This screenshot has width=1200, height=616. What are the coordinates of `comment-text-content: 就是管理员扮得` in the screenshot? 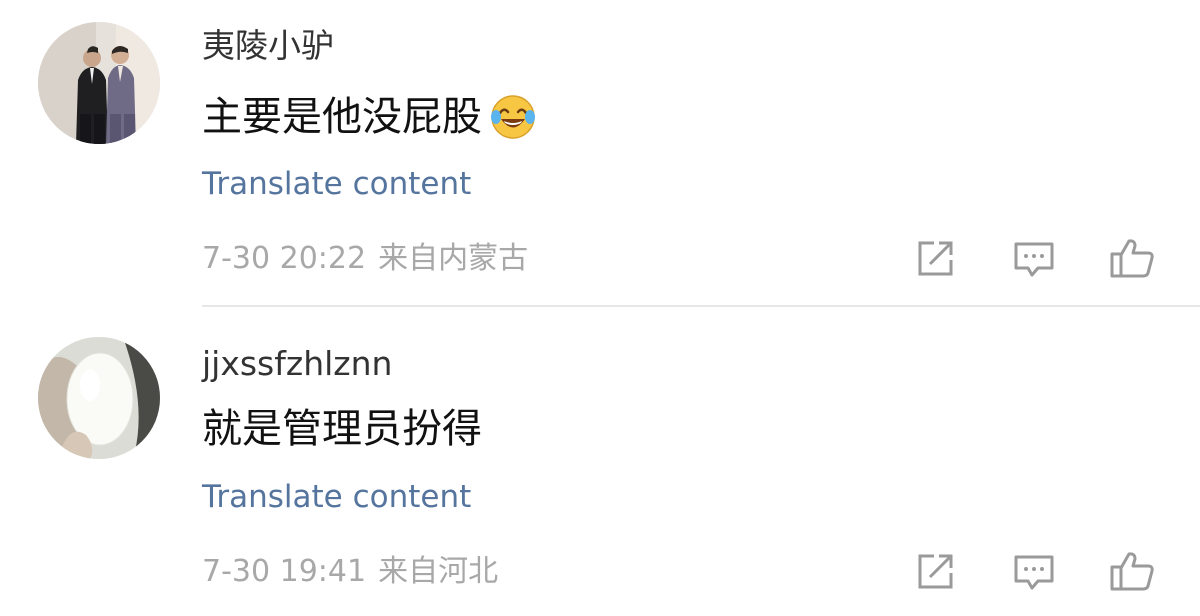 It's located at (342, 429).